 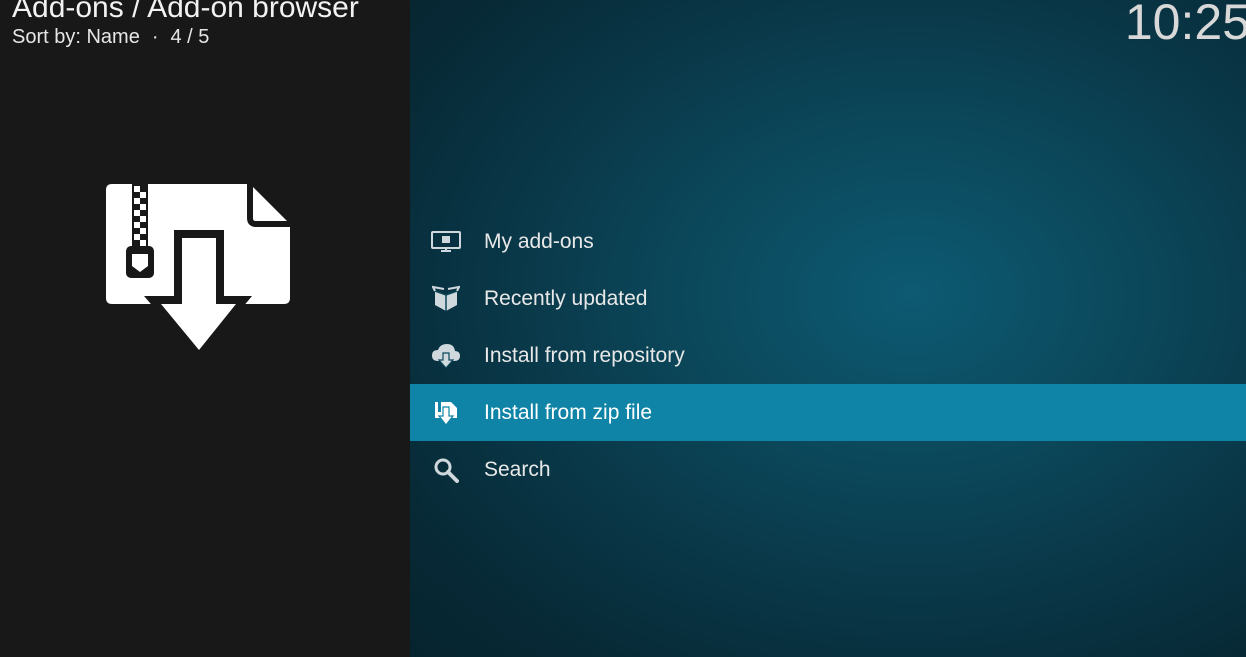 What do you see at coordinates (446, 413) in the screenshot?
I see `zip-file-icon` at bounding box center [446, 413].